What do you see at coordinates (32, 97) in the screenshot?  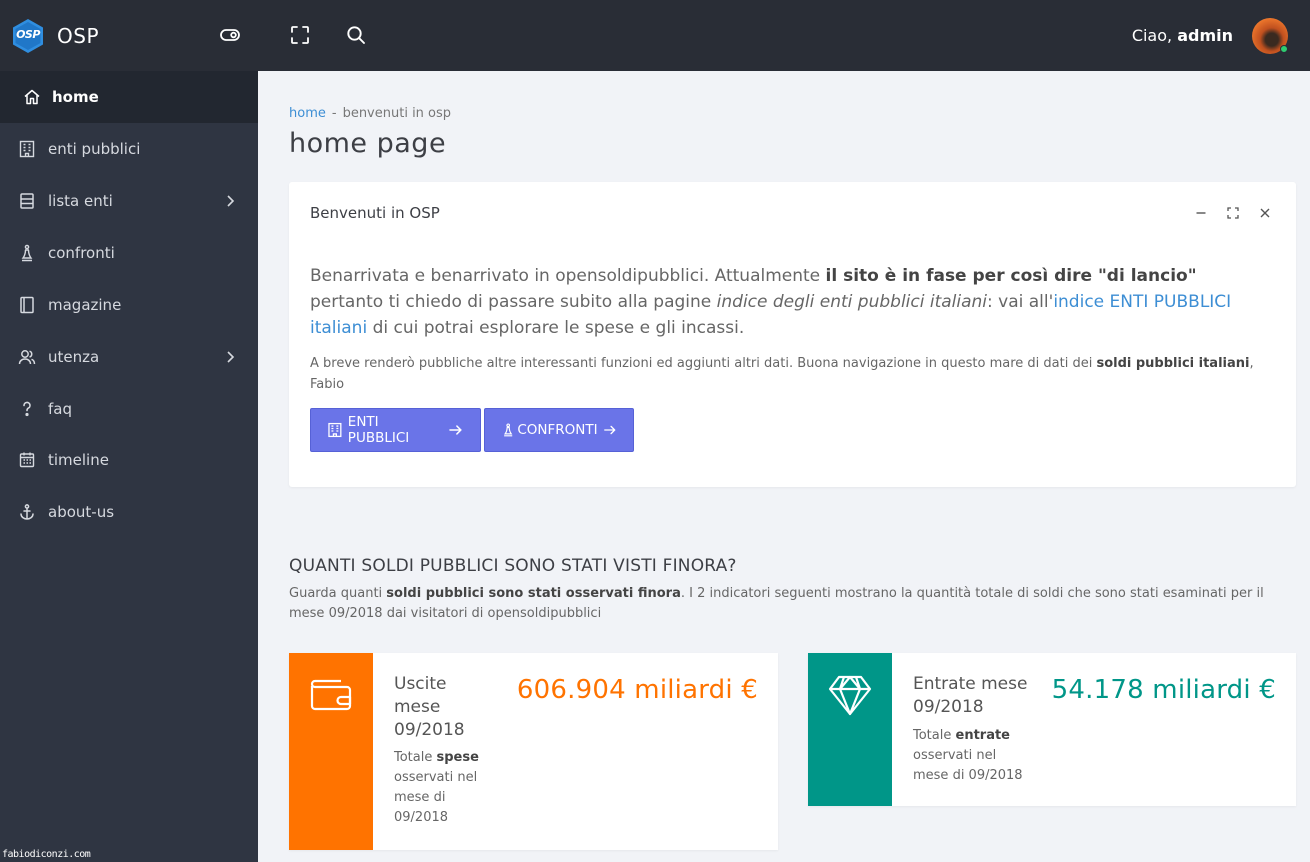 I see `home-icon` at bounding box center [32, 97].